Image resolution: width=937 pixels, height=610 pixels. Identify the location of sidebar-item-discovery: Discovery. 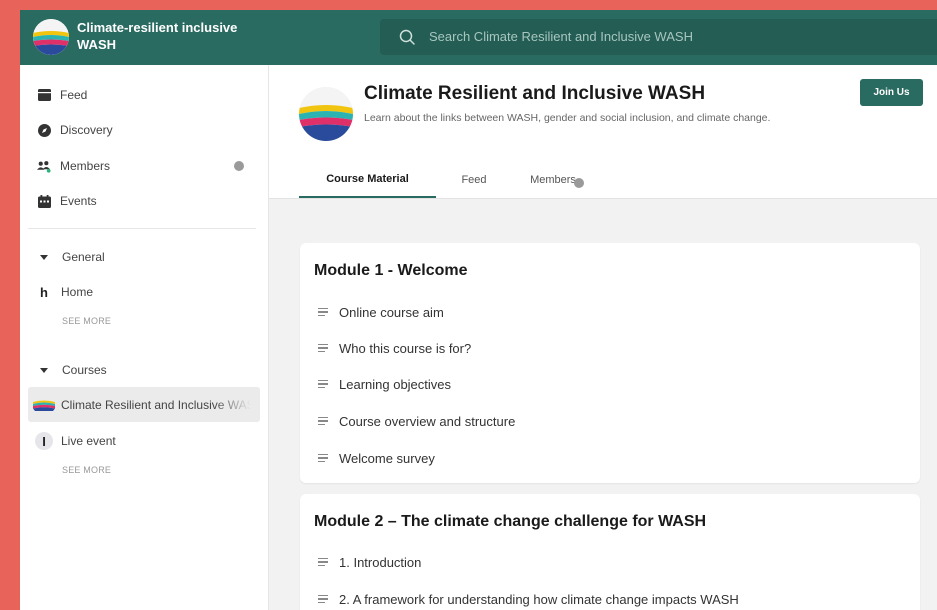
(144, 130).